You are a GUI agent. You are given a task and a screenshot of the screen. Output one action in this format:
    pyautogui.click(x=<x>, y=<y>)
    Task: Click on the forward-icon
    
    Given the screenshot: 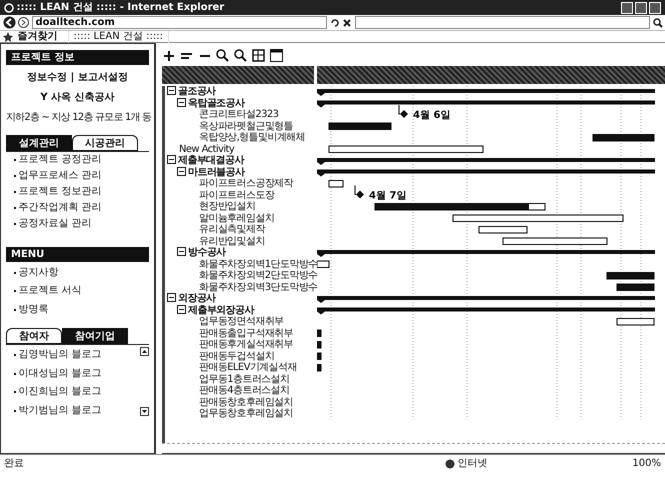 What is the action you would take?
    pyautogui.click(x=23, y=22)
    